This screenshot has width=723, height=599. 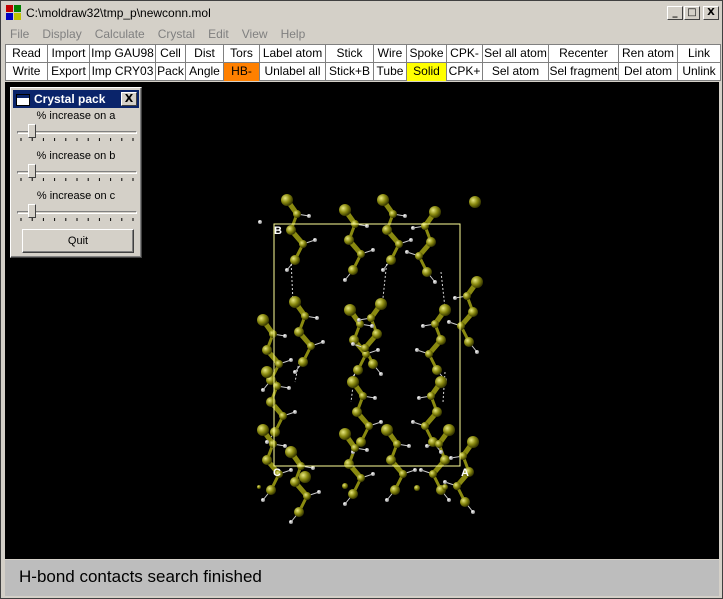 What do you see at coordinates (19, 34) in the screenshot?
I see `menu-file: File` at bounding box center [19, 34].